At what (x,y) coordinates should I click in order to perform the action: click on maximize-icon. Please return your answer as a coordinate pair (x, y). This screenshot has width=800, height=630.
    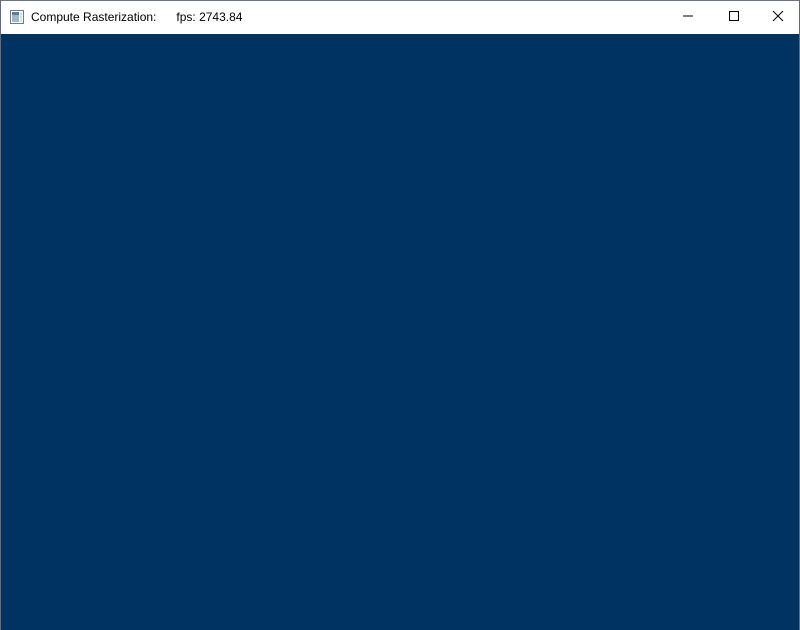
    Looking at the image, I should click on (734, 18).